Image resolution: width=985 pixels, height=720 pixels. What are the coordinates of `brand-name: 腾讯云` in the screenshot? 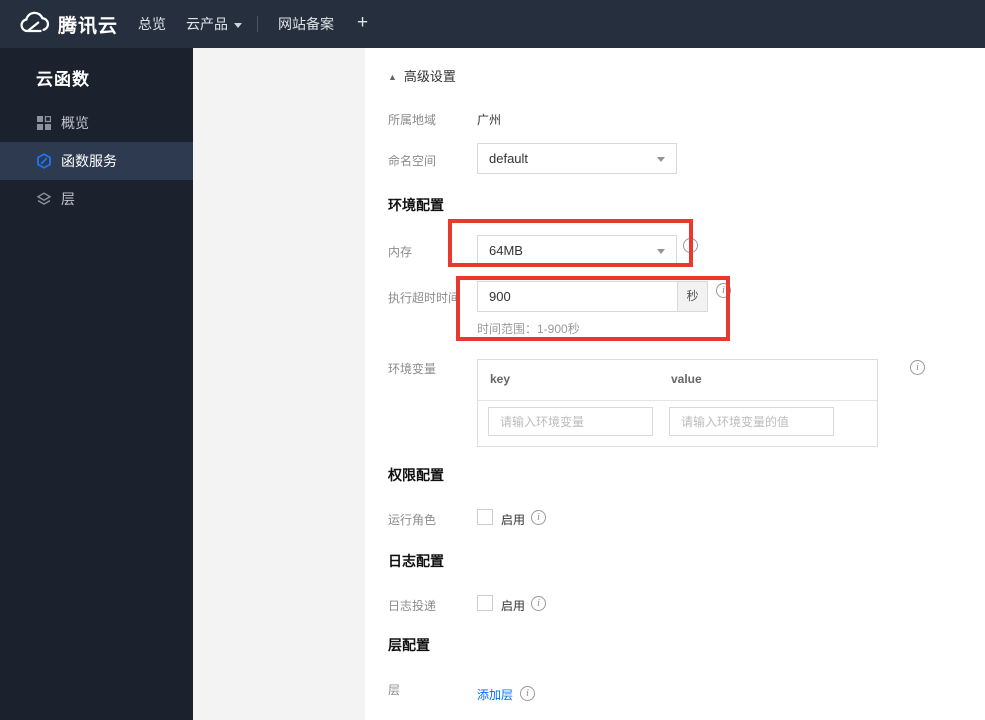 It's located at (88, 26).